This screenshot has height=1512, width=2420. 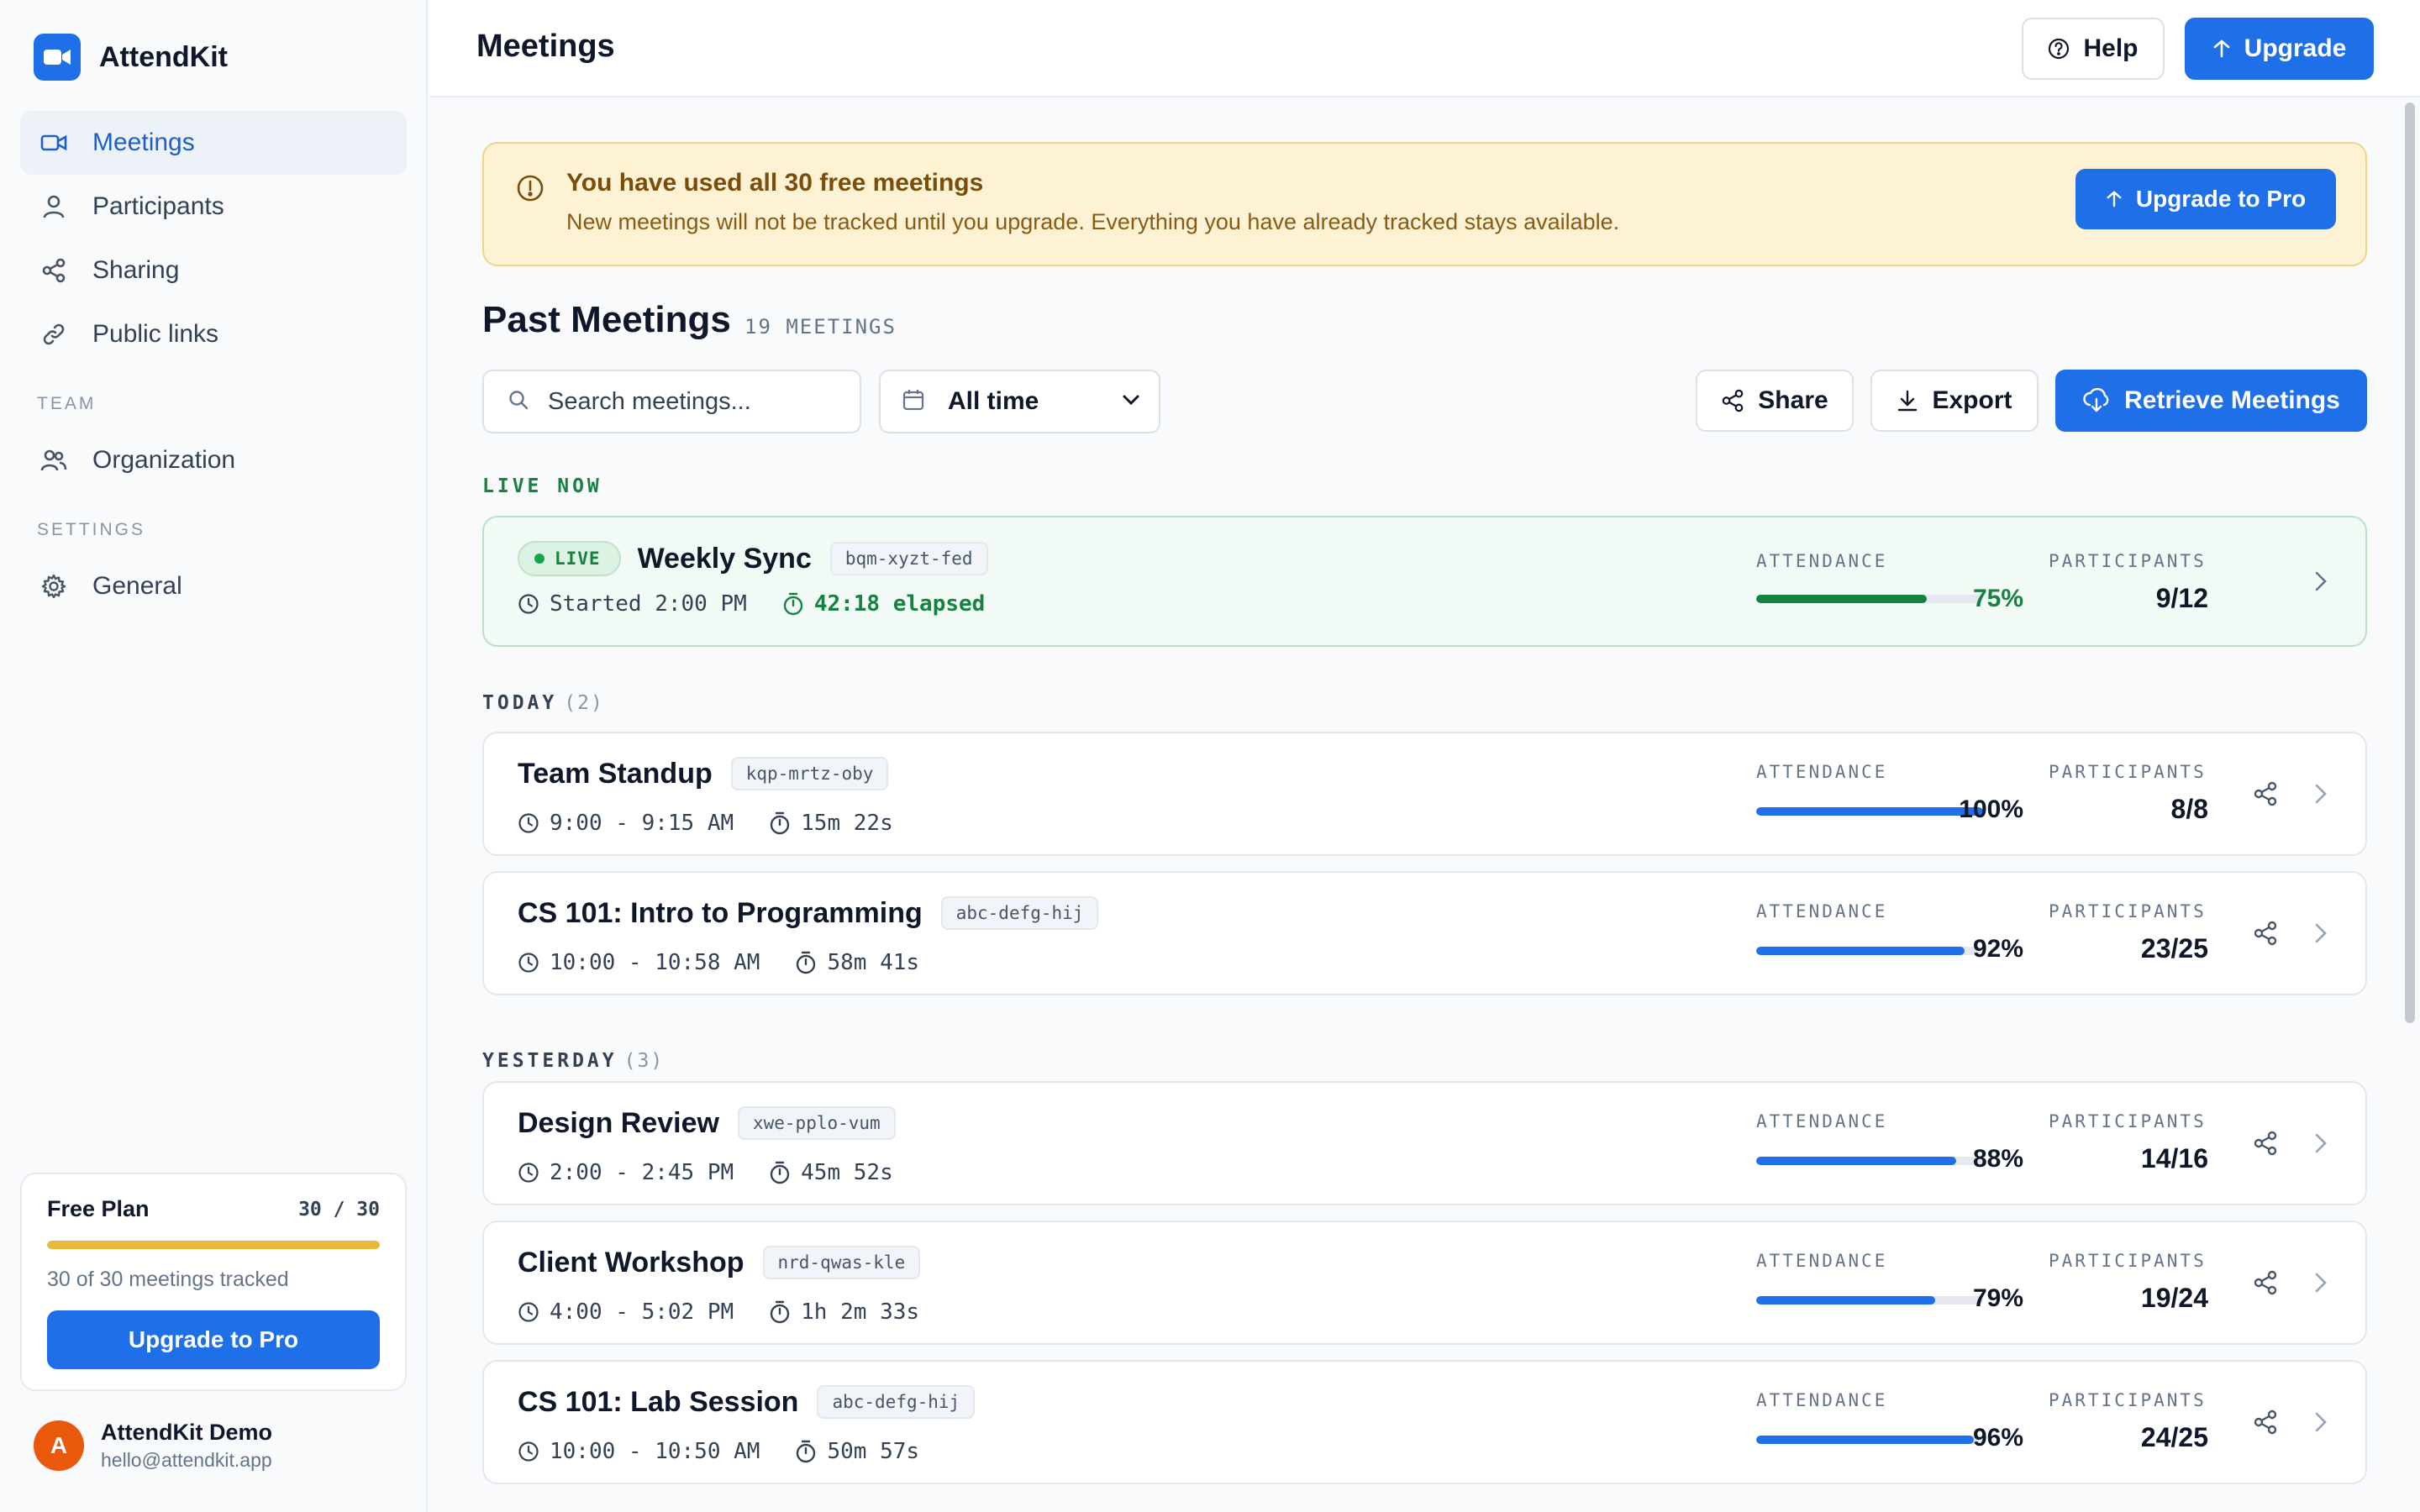 I want to click on gear-icon, so click(x=54, y=586).